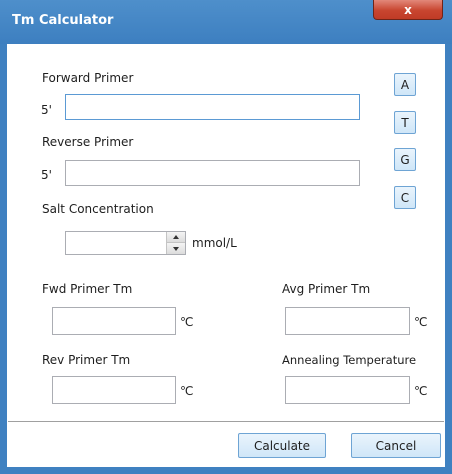 Image resolution: width=452 pixels, height=474 pixels. What do you see at coordinates (46, 110) in the screenshot?
I see `forward-primer-prefix: 5'` at bounding box center [46, 110].